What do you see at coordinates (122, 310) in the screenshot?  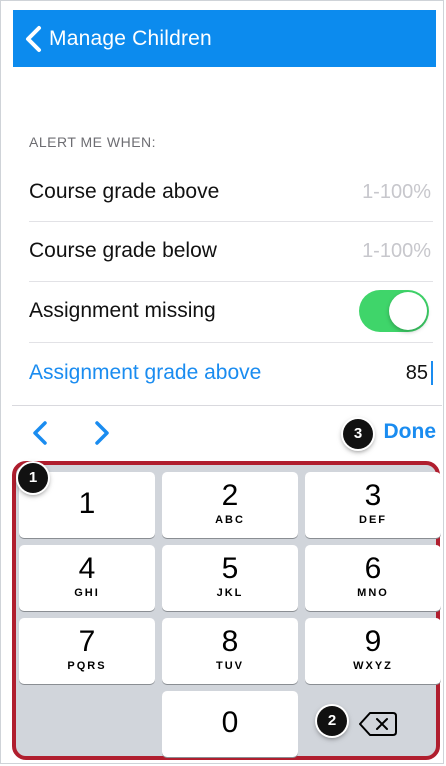 I see `row-label: Assignment missing` at bounding box center [122, 310].